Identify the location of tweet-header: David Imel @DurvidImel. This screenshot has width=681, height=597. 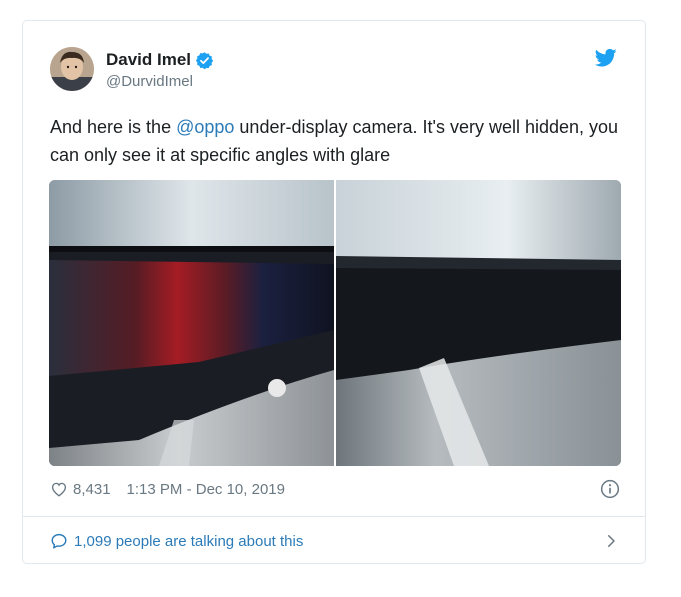
(335, 72).